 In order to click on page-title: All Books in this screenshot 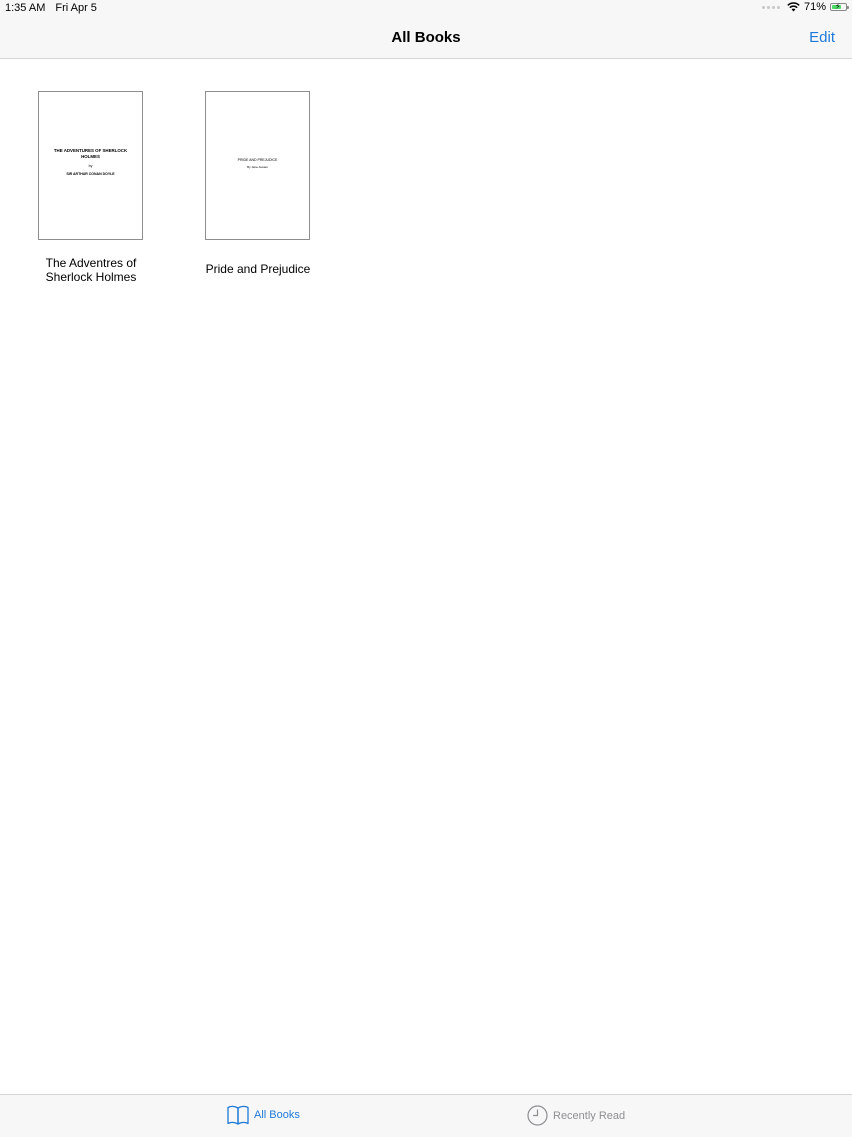, I will do `click(426, 37)`.